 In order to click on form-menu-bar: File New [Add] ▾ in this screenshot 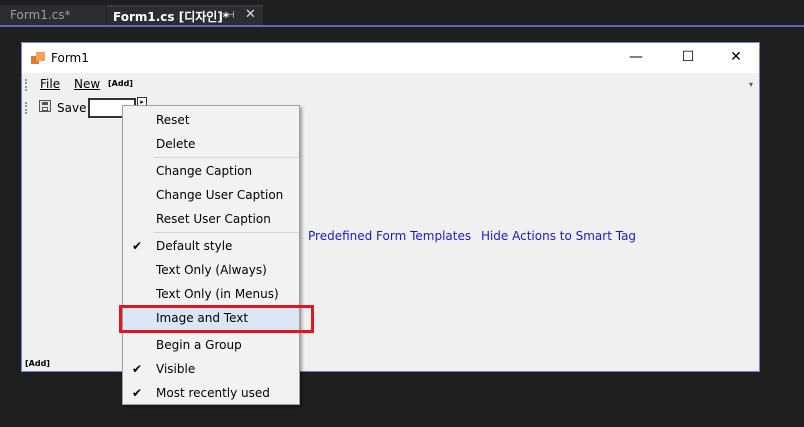, I will do `click(390, 85)`.